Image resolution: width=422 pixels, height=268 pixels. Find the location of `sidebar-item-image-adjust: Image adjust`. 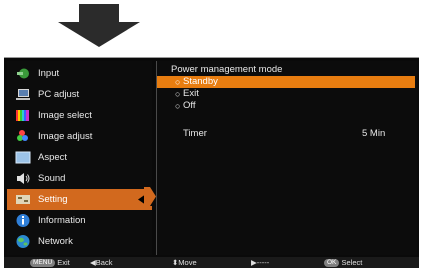

sidebar-item-image-adjust: Image adjust is located at coordinates (79, 136).